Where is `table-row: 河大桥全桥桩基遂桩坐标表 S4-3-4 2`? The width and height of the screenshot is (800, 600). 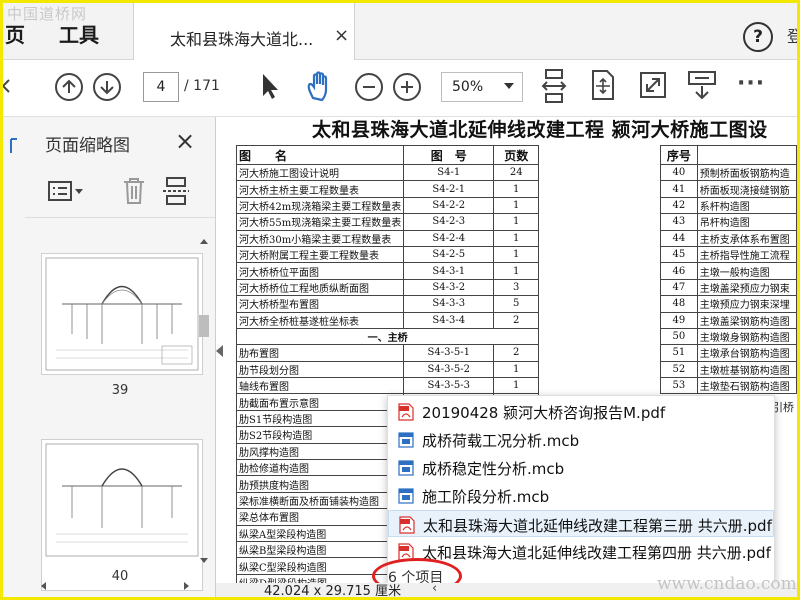 table-row: 河大桥全桥桩基遂桩坐标表 S4-3-4 2 is located at coordinates (387, 320).